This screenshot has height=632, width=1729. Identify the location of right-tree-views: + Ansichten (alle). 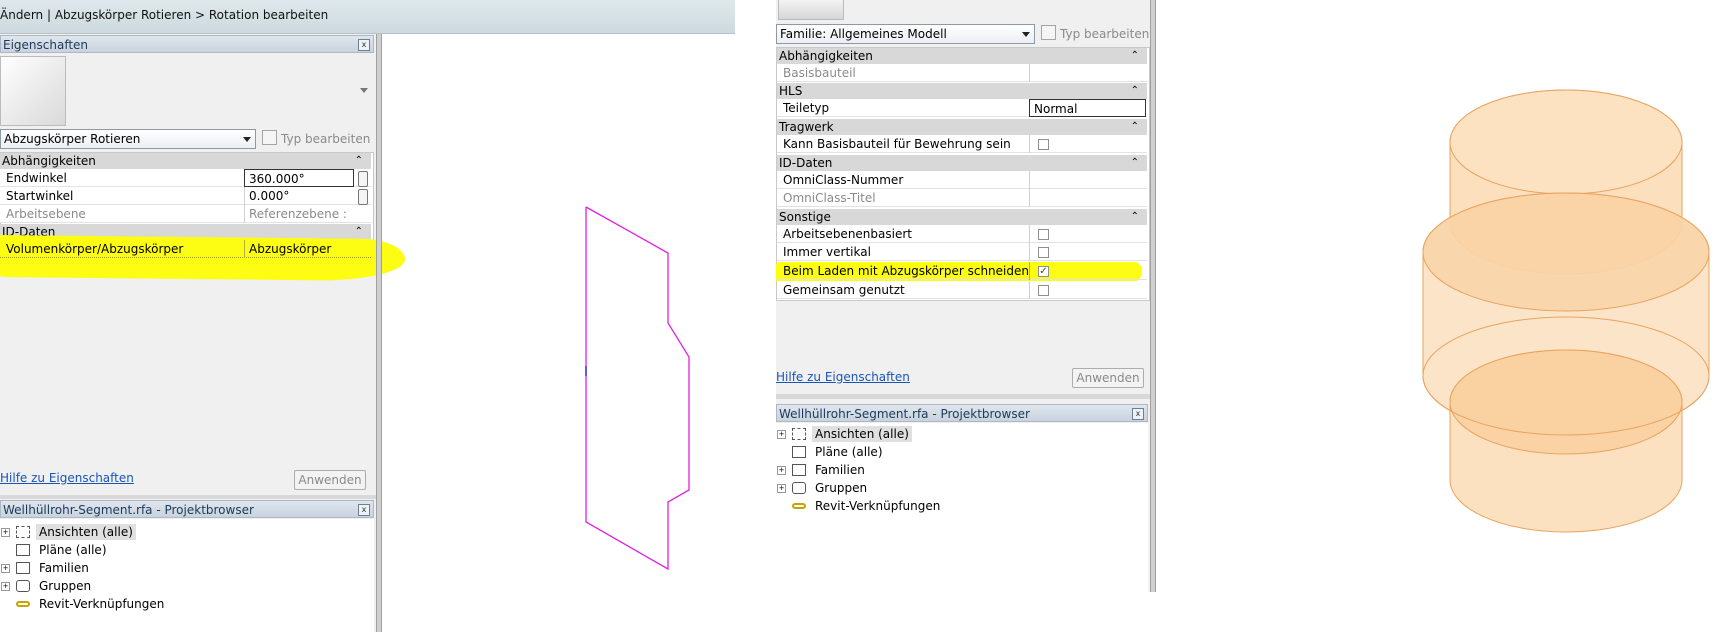
(876, 434).